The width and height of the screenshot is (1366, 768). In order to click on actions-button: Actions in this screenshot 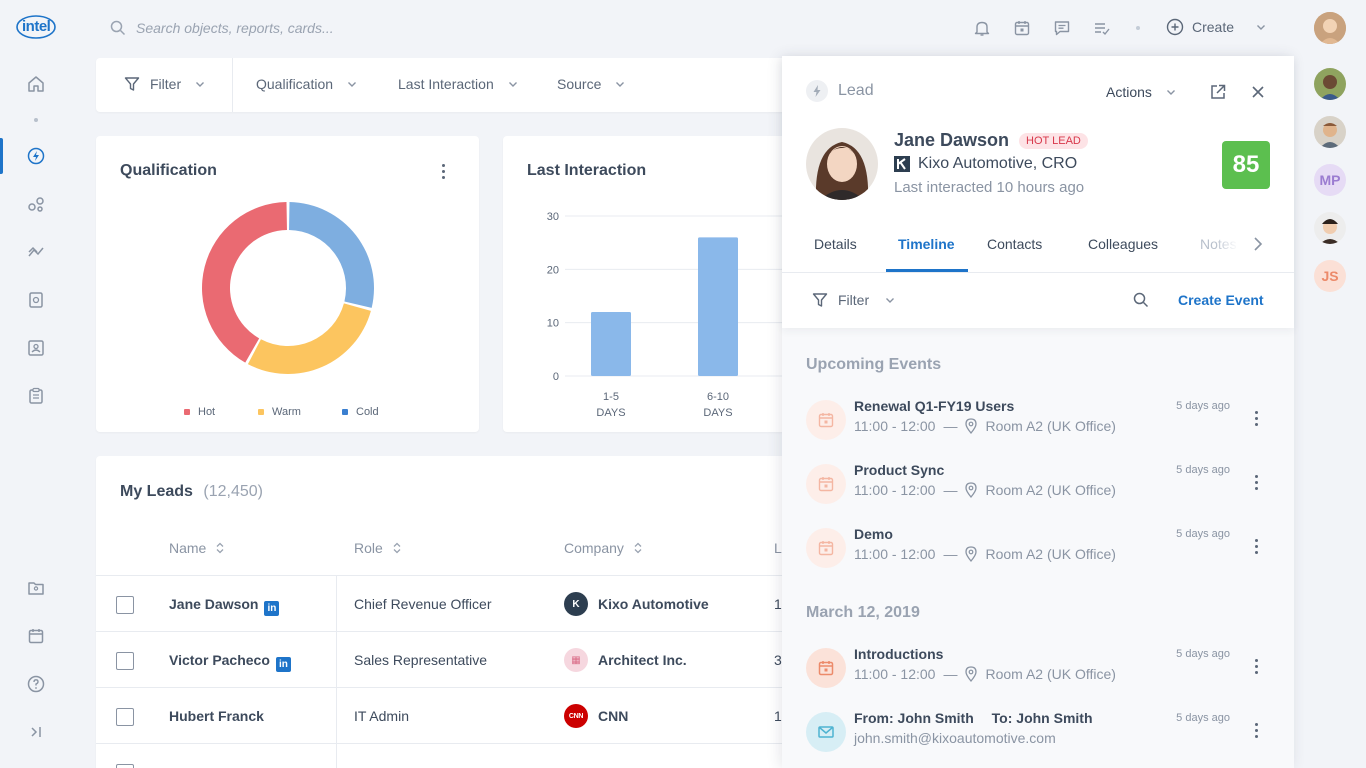, I will do `click(1141, 92)`.